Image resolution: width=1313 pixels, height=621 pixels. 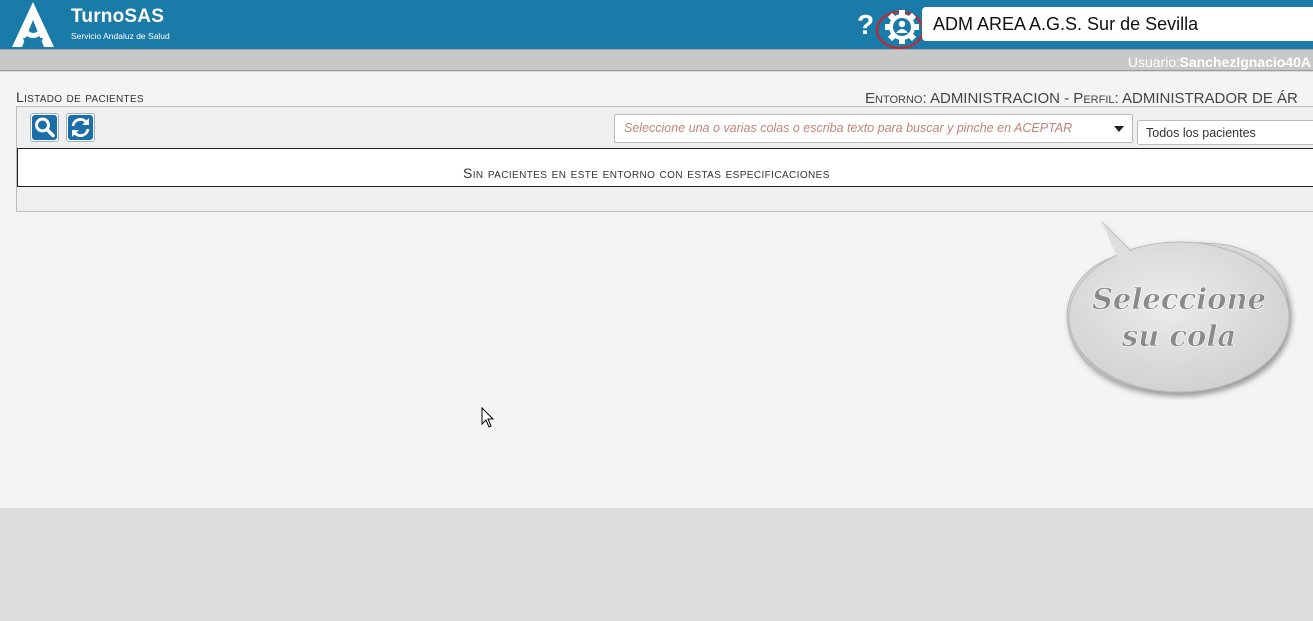 What do you see at coordinates (865, 25) in the screenshot?
I see `help-icon: ?` at bounding box center [865, 25].